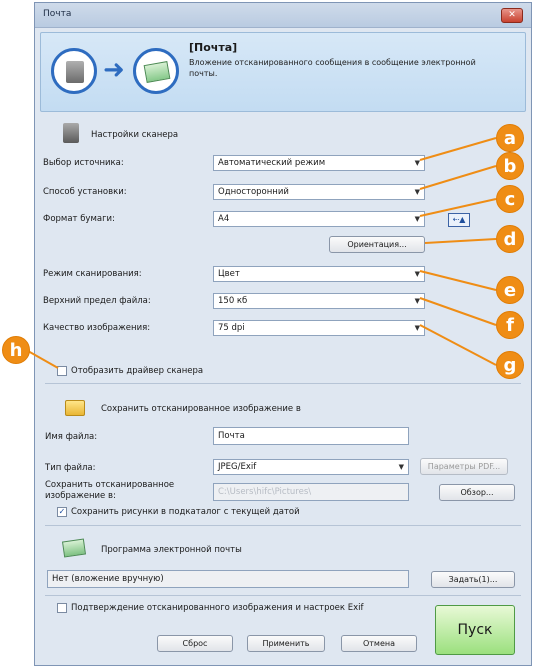  What do you see at coordinates (510, 325) in the screenshot?
I see `callout-f: f` at bounding box center [510, 325].